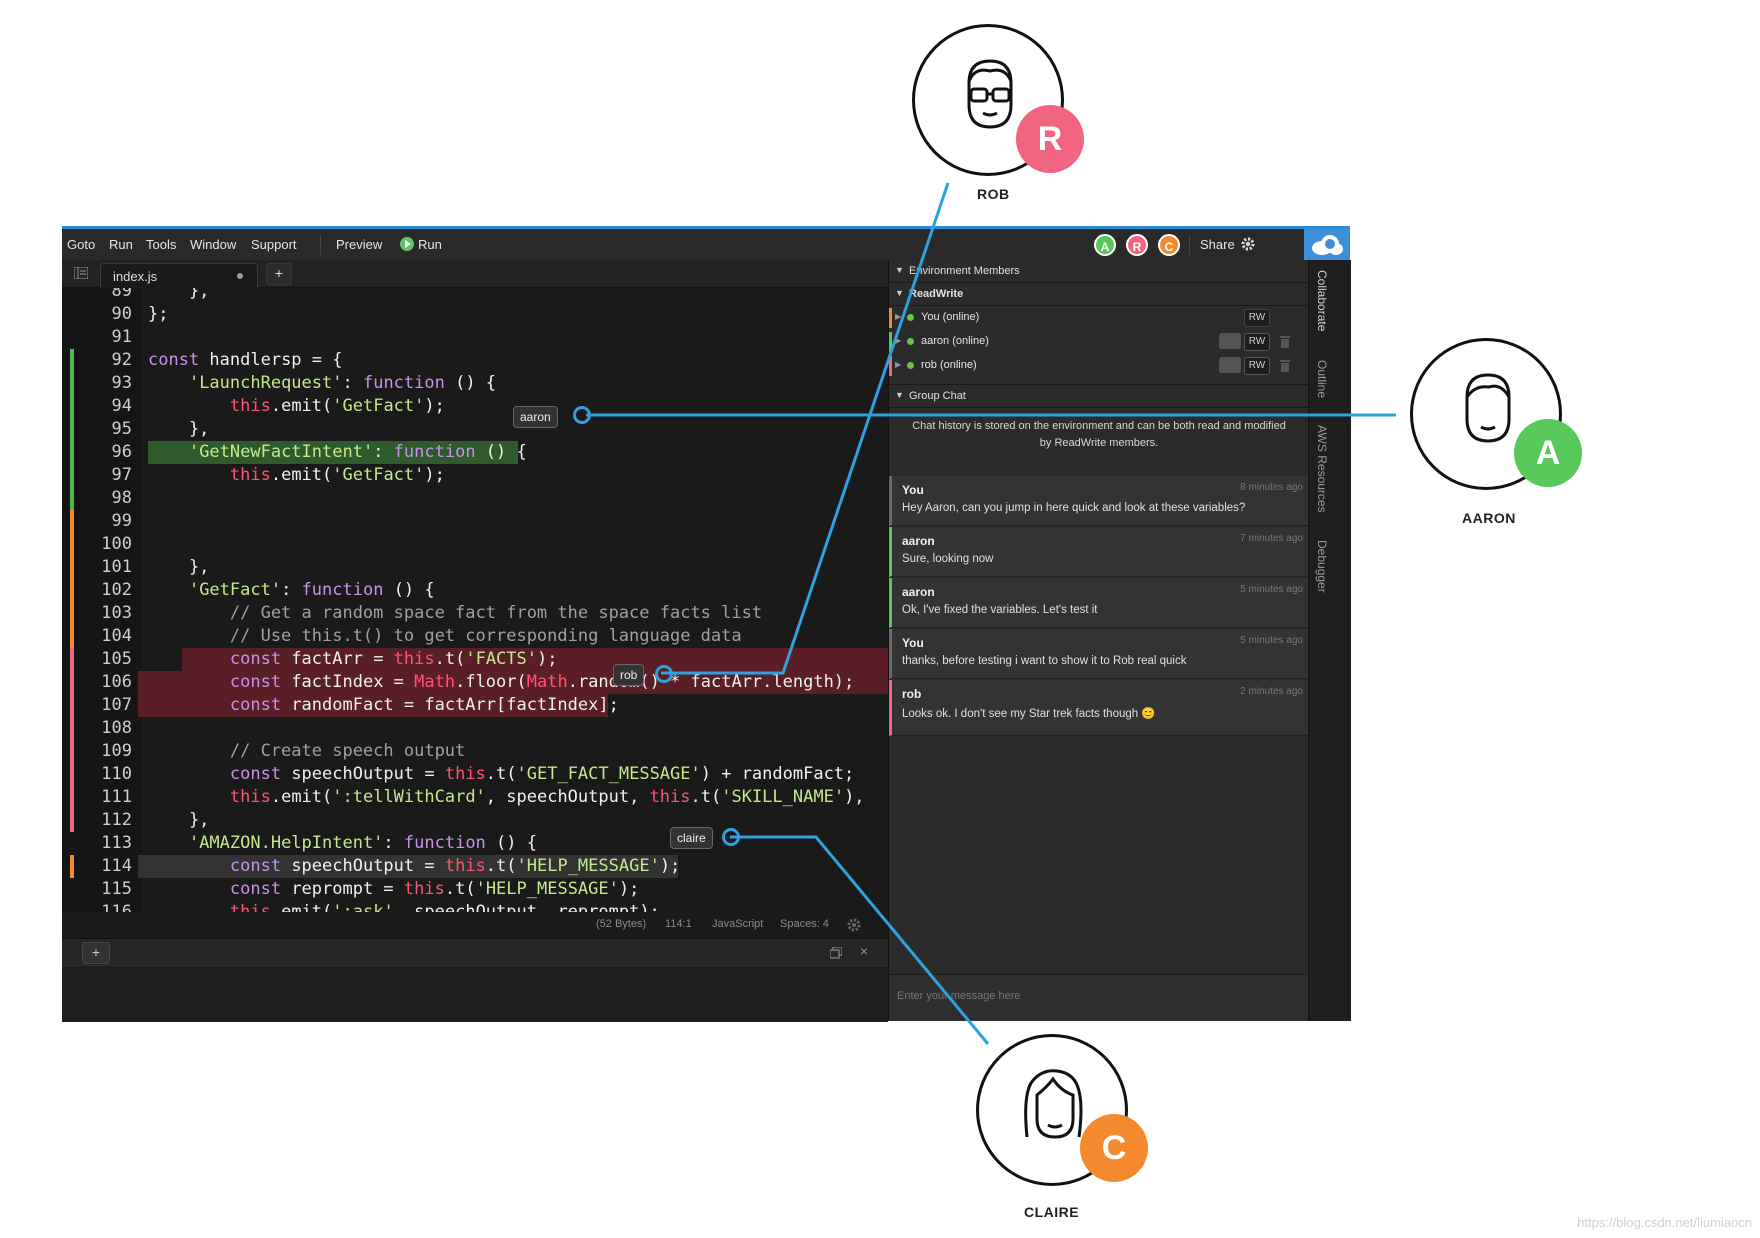 Image resolution: width=1760 pixels, height=1238 pixels. I want to click on claire-face-icon, so click(1053, 1104).